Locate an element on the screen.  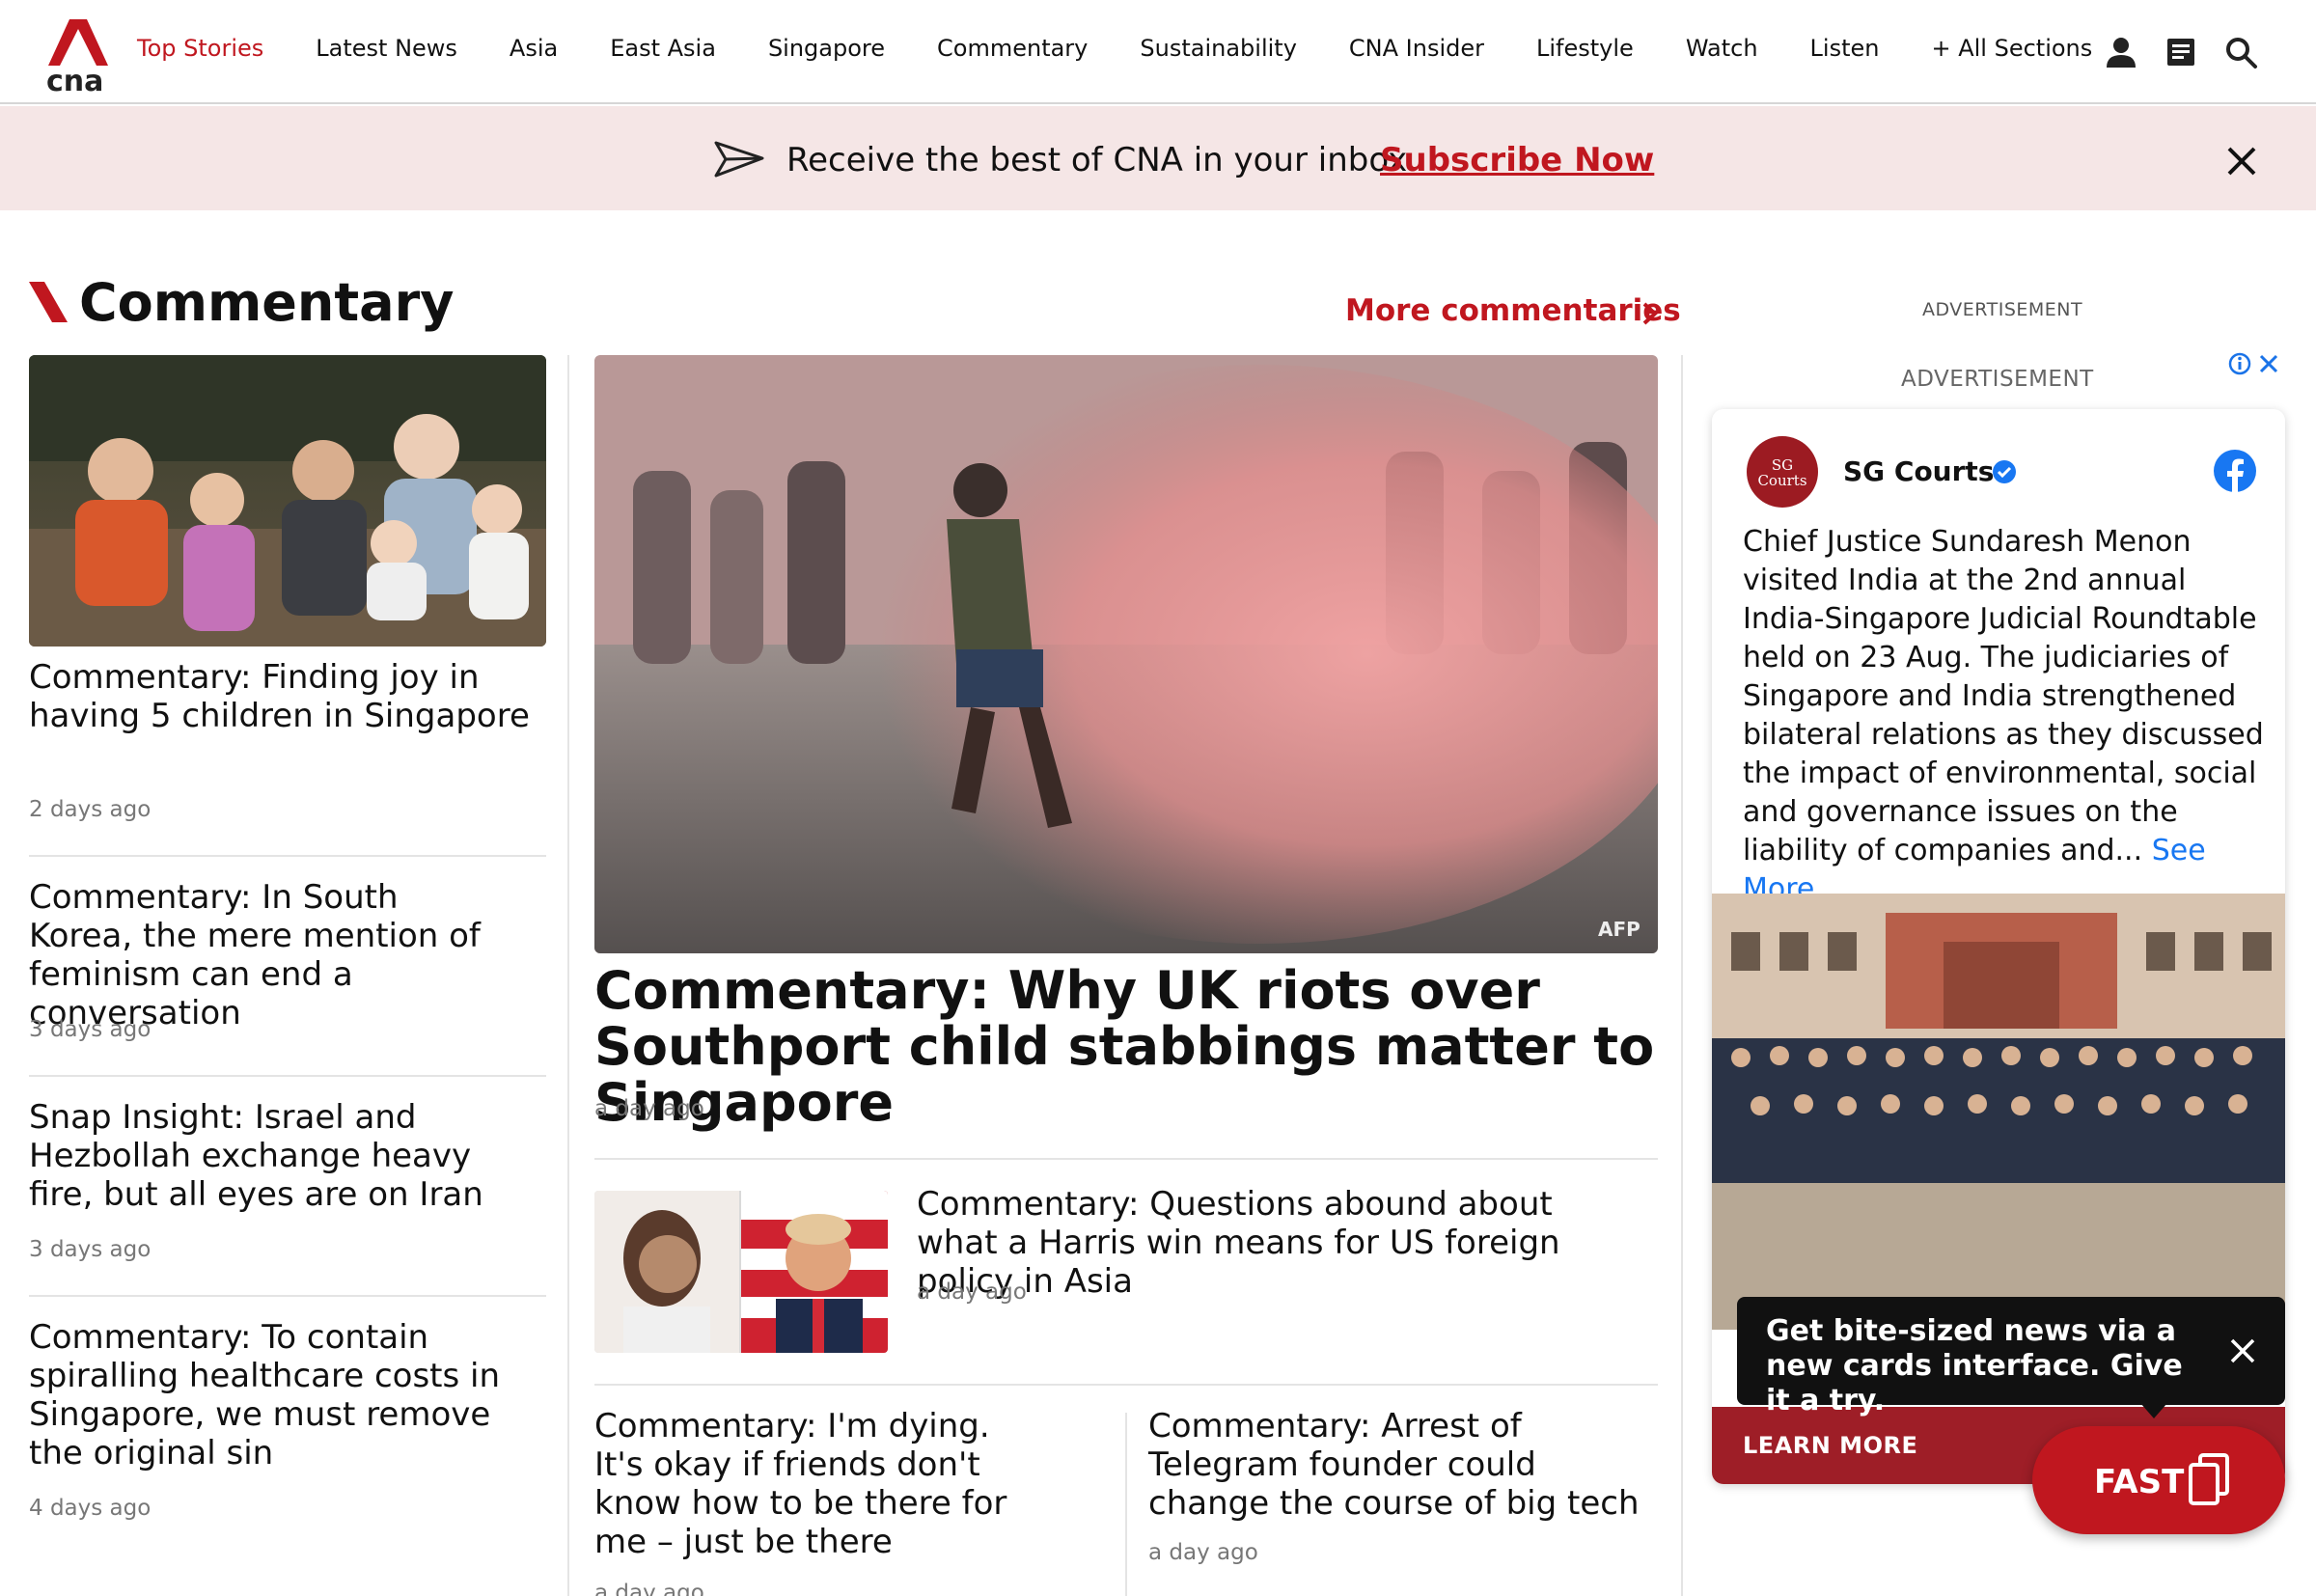
fast-button: FAST is located at coordinates (2158, 1480).